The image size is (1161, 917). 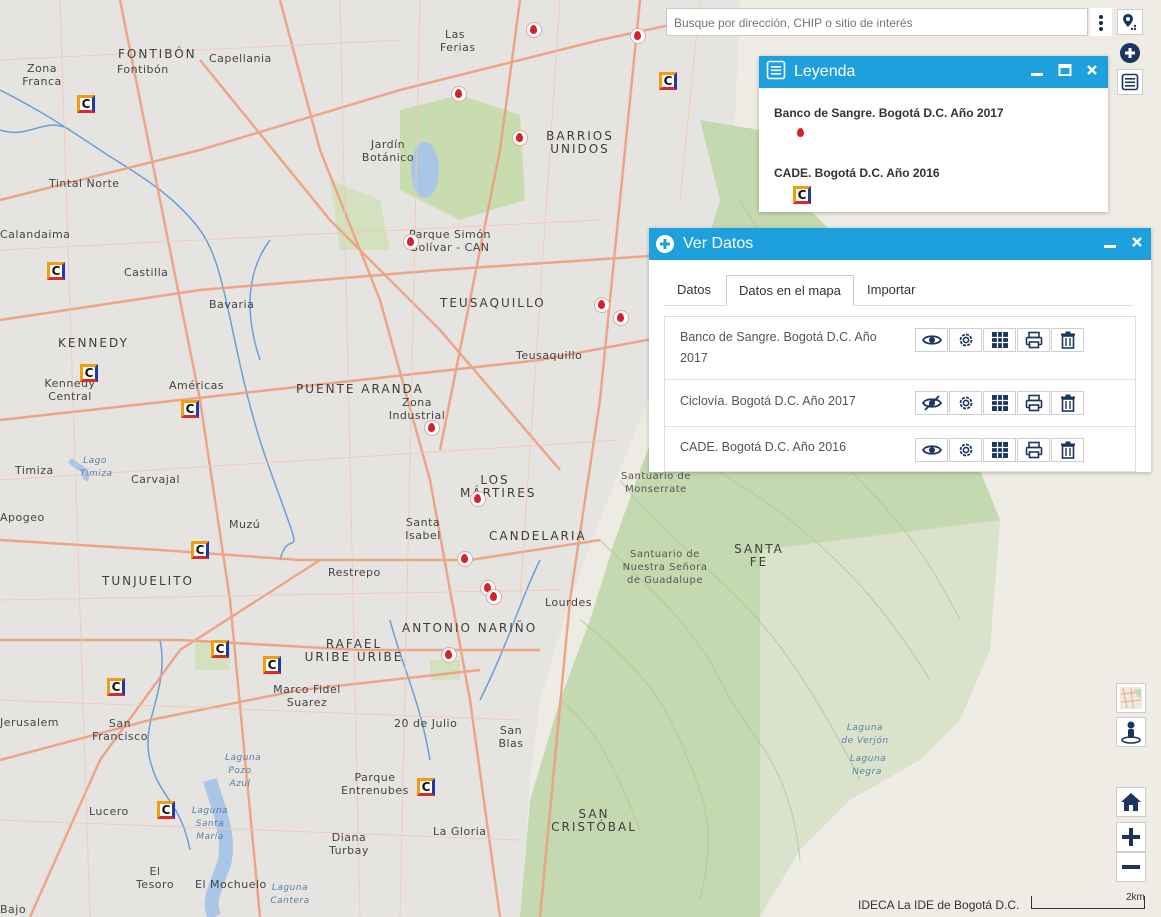 What do you see at coordinates (493, 303) in the screenshot?
I see `map-label: TEUSAQUILLO` at bounding box center [493, 303].